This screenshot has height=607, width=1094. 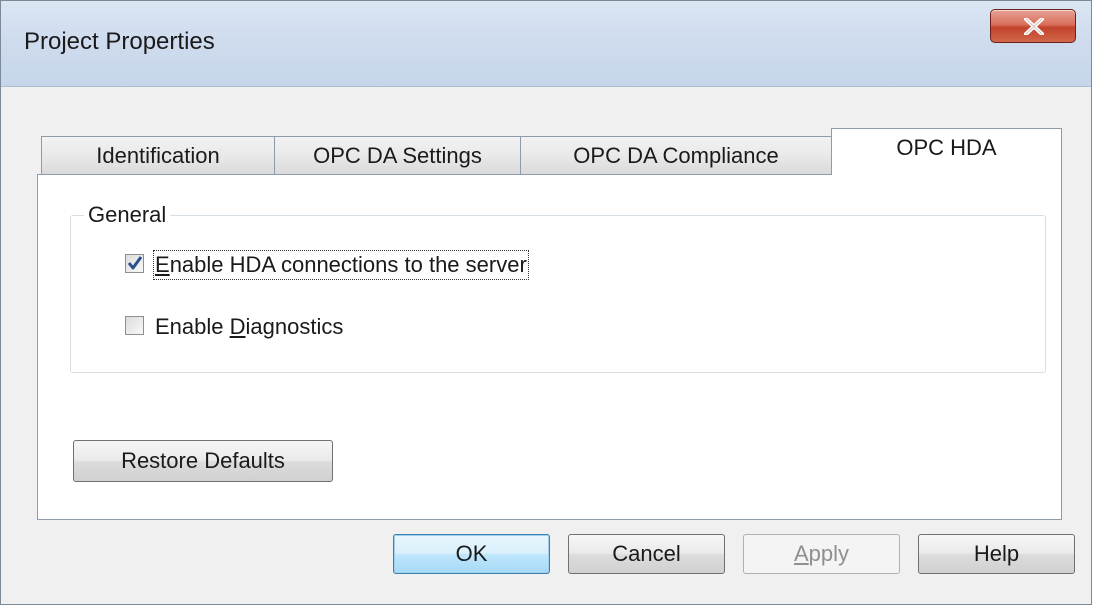 I want to click on tab-identification: Identification, so click(x=158, y=155).